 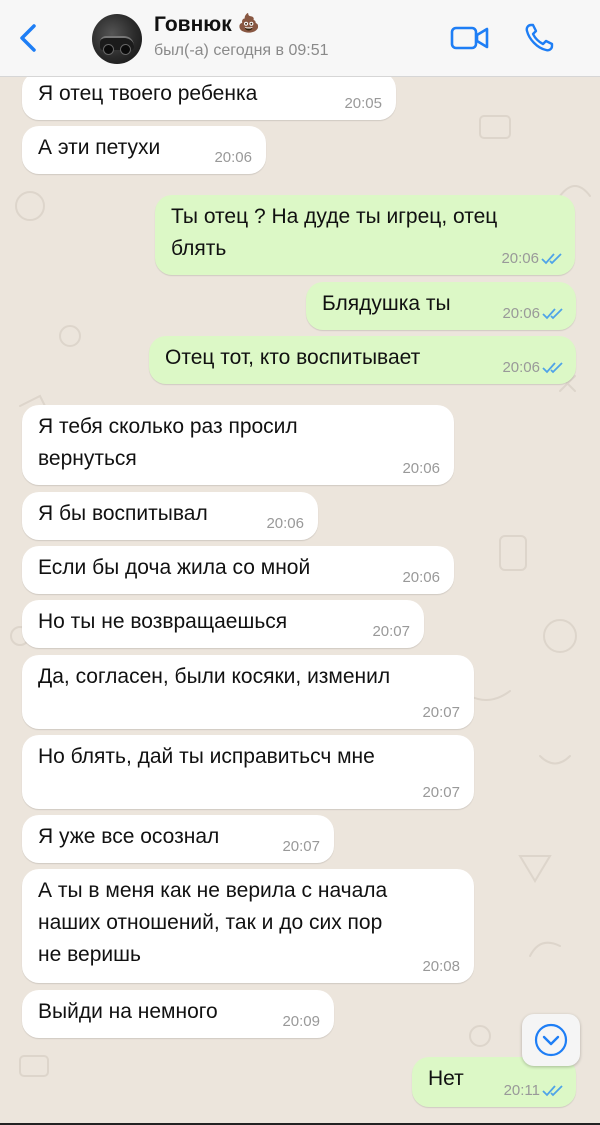 I want to click on video-call-icon, so click(x=470, y=38).